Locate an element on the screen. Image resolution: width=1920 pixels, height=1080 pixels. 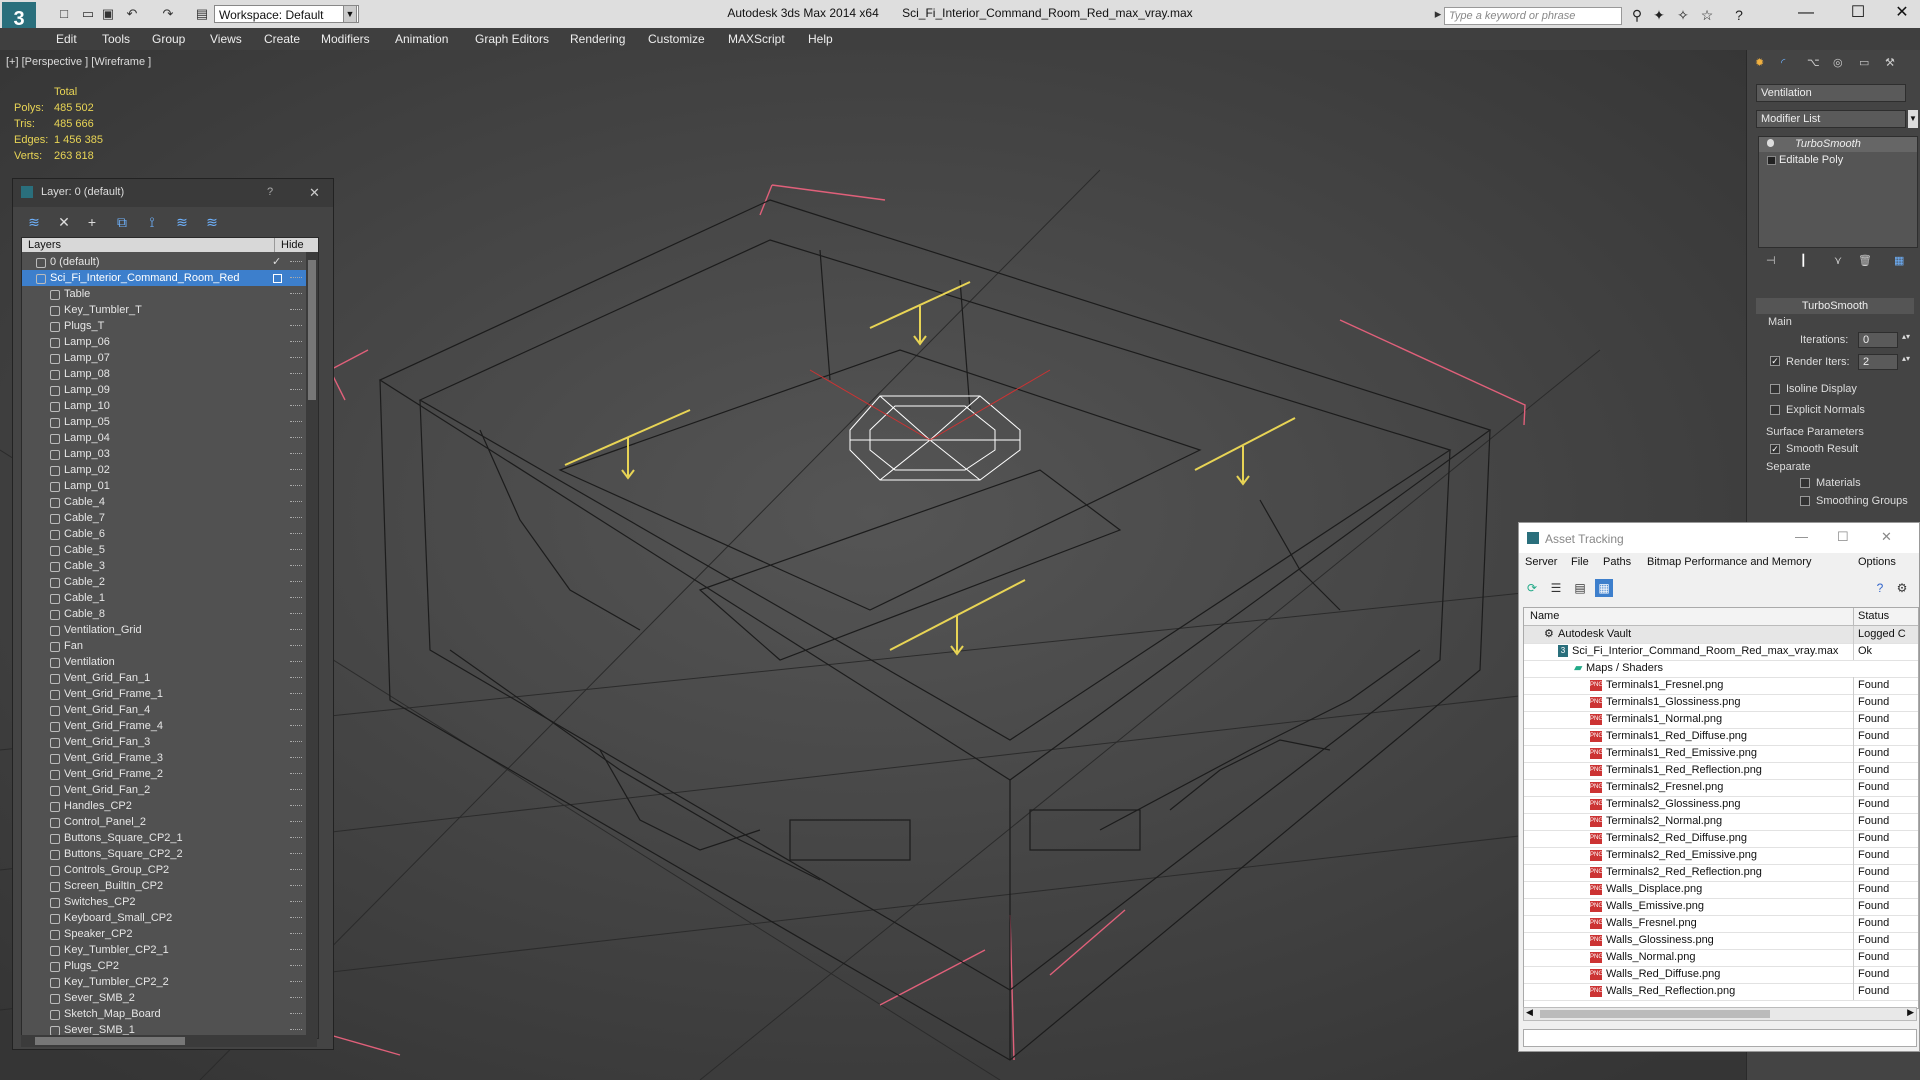
menu-animation: Animation is located at coordinates (421, 39).